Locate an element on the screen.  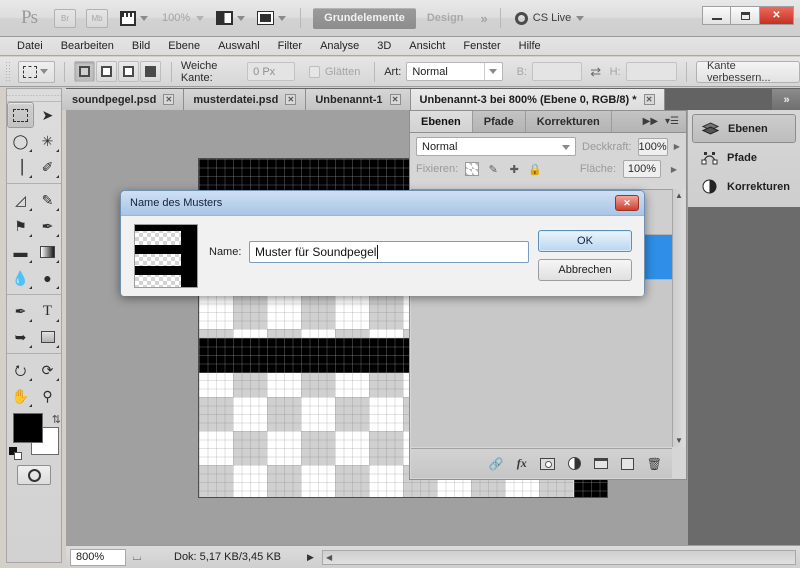
app-zoom-level: 100% is located at coordinates (176, 18).